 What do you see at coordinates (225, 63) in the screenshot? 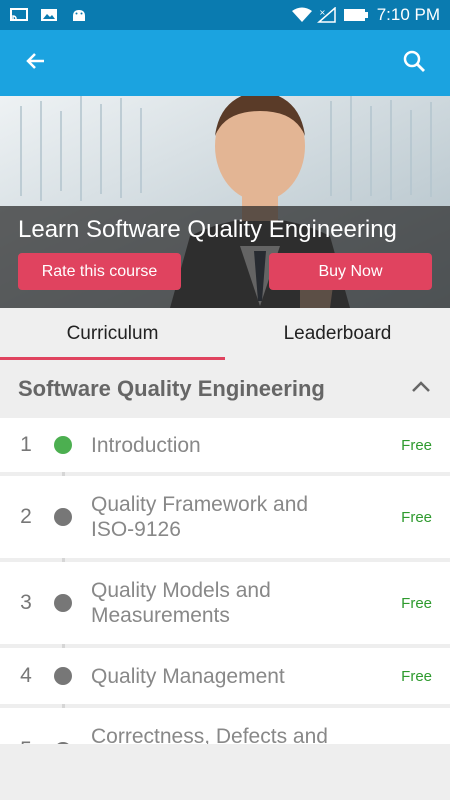
I see `app-bar` at bounding box center [225, 63].